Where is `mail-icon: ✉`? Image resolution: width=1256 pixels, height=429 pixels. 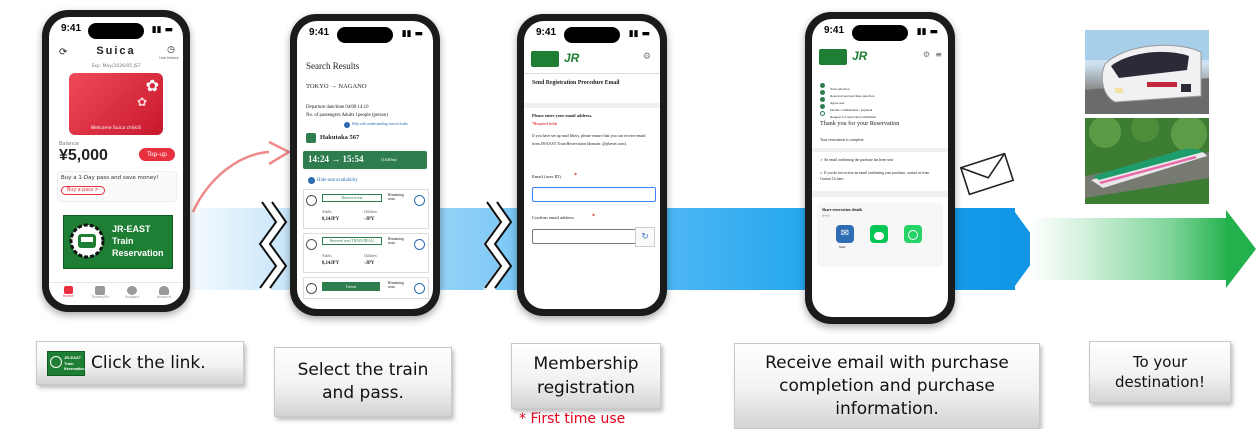
mail-icon: ✉ is located at coordinates (845, 233).